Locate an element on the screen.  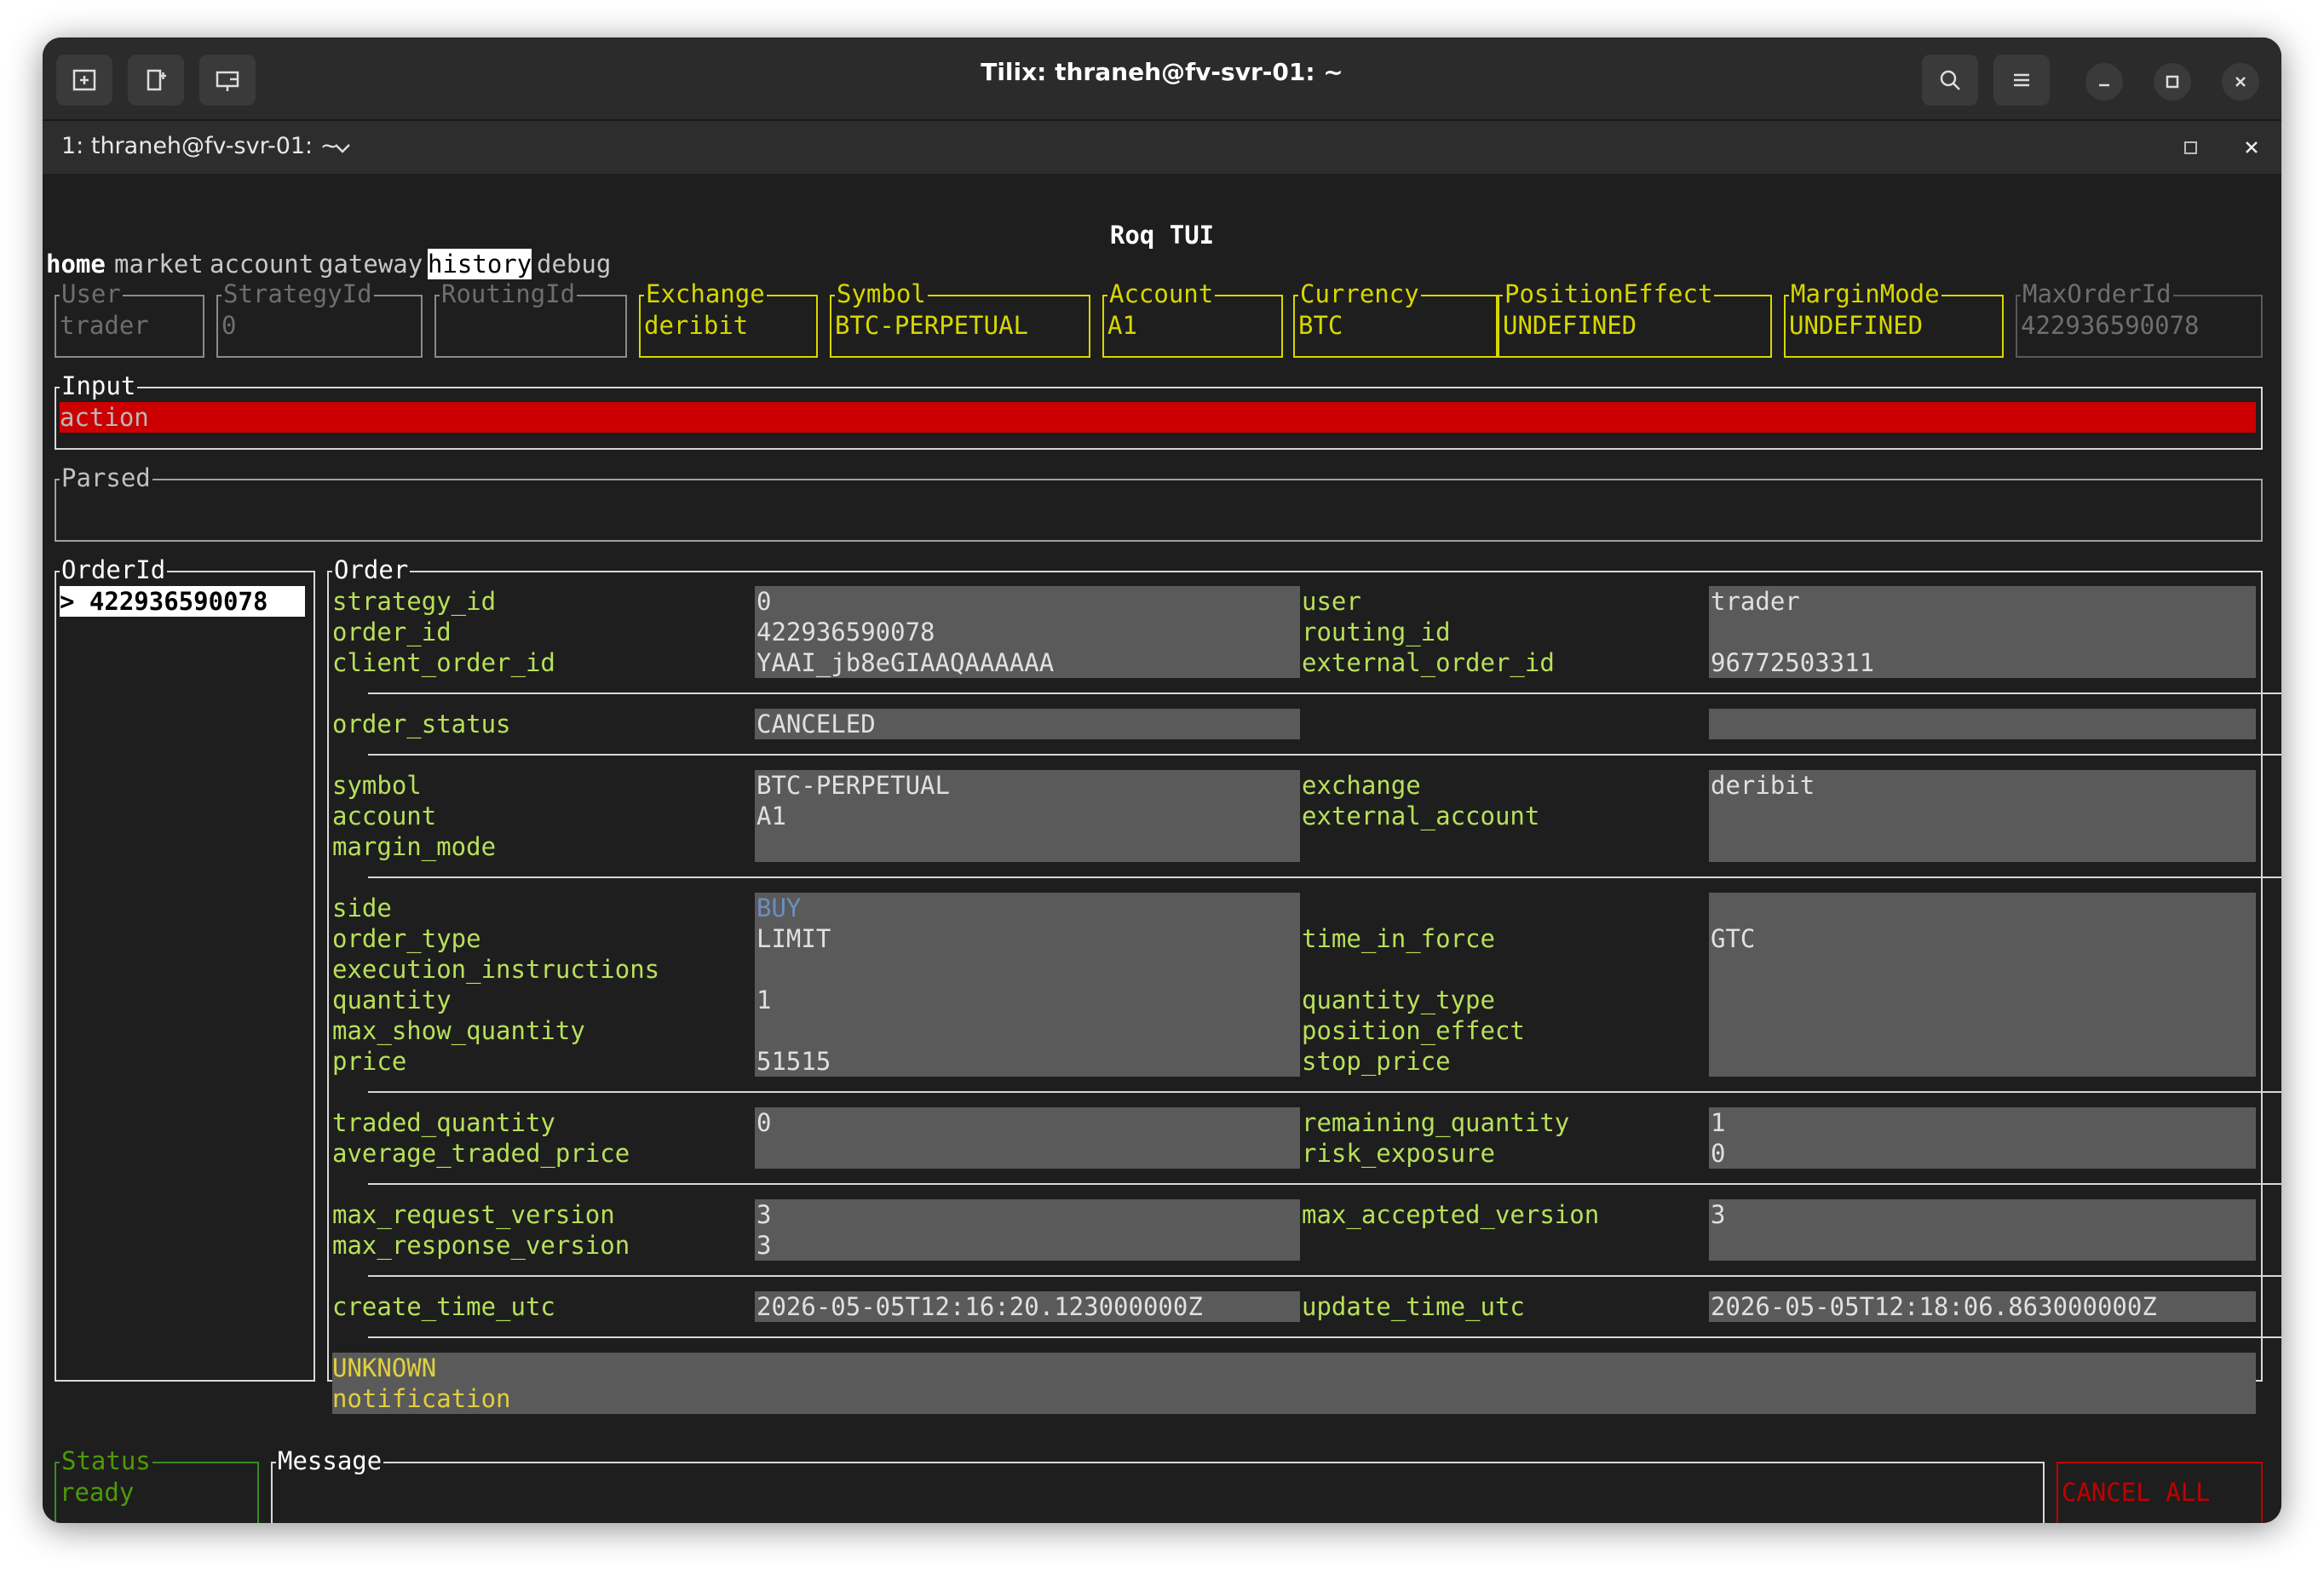
key-update-time-utc: update_time_utc is located at coordinates (1413, 1306).